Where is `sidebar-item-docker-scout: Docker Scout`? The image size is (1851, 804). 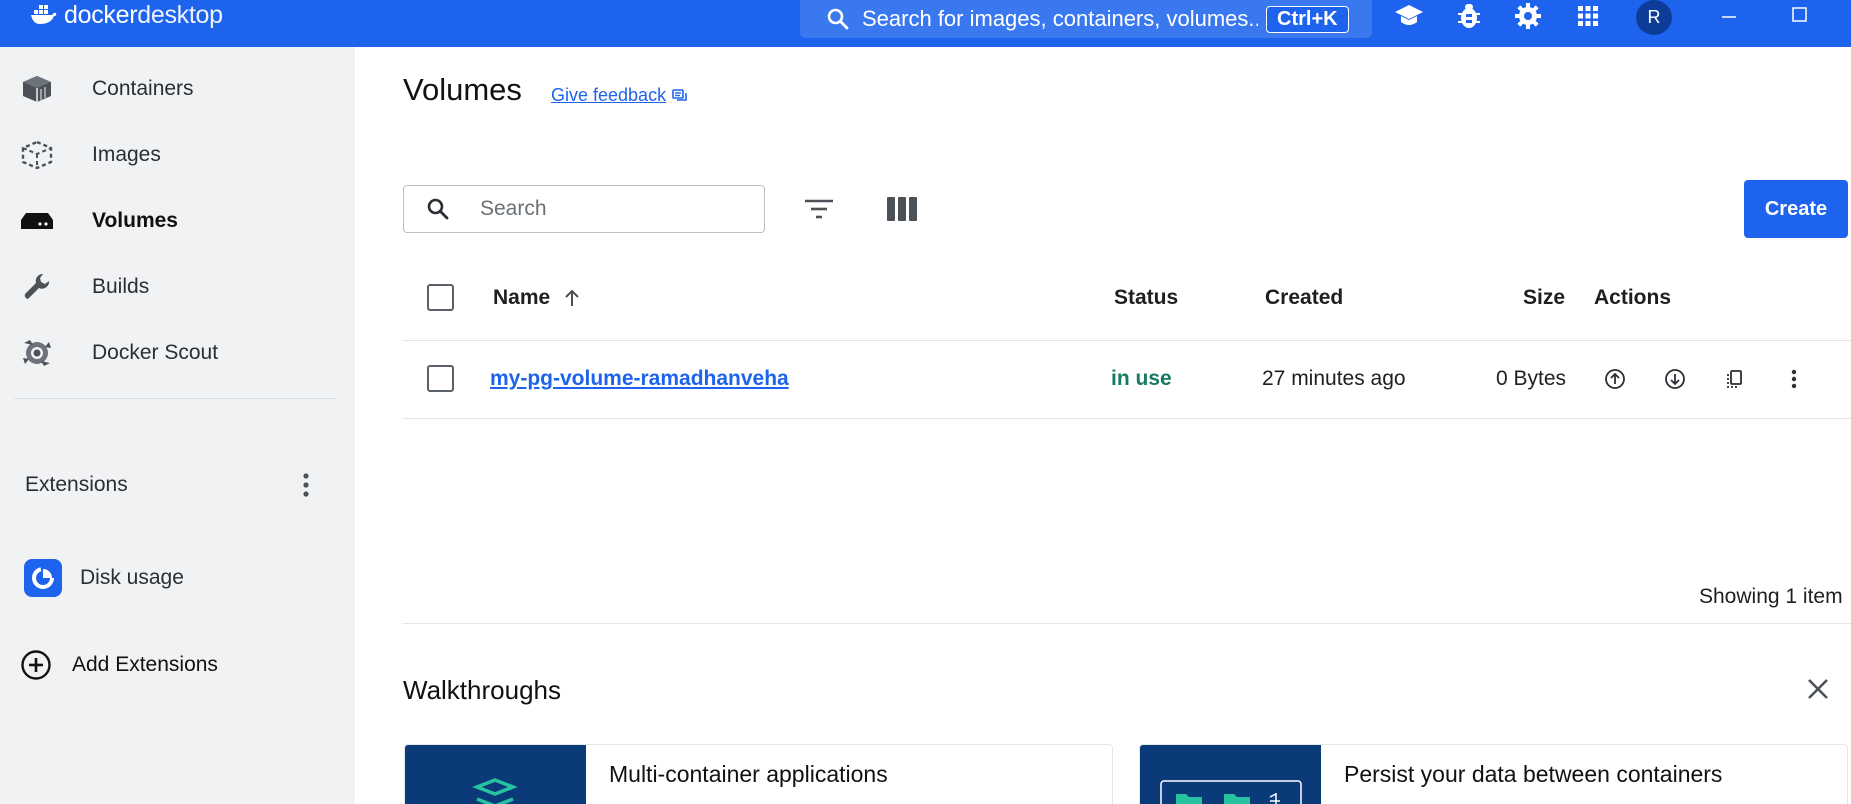 sidebar-item-docker-scout: Docker Scout is located at coordinates (177, 353).